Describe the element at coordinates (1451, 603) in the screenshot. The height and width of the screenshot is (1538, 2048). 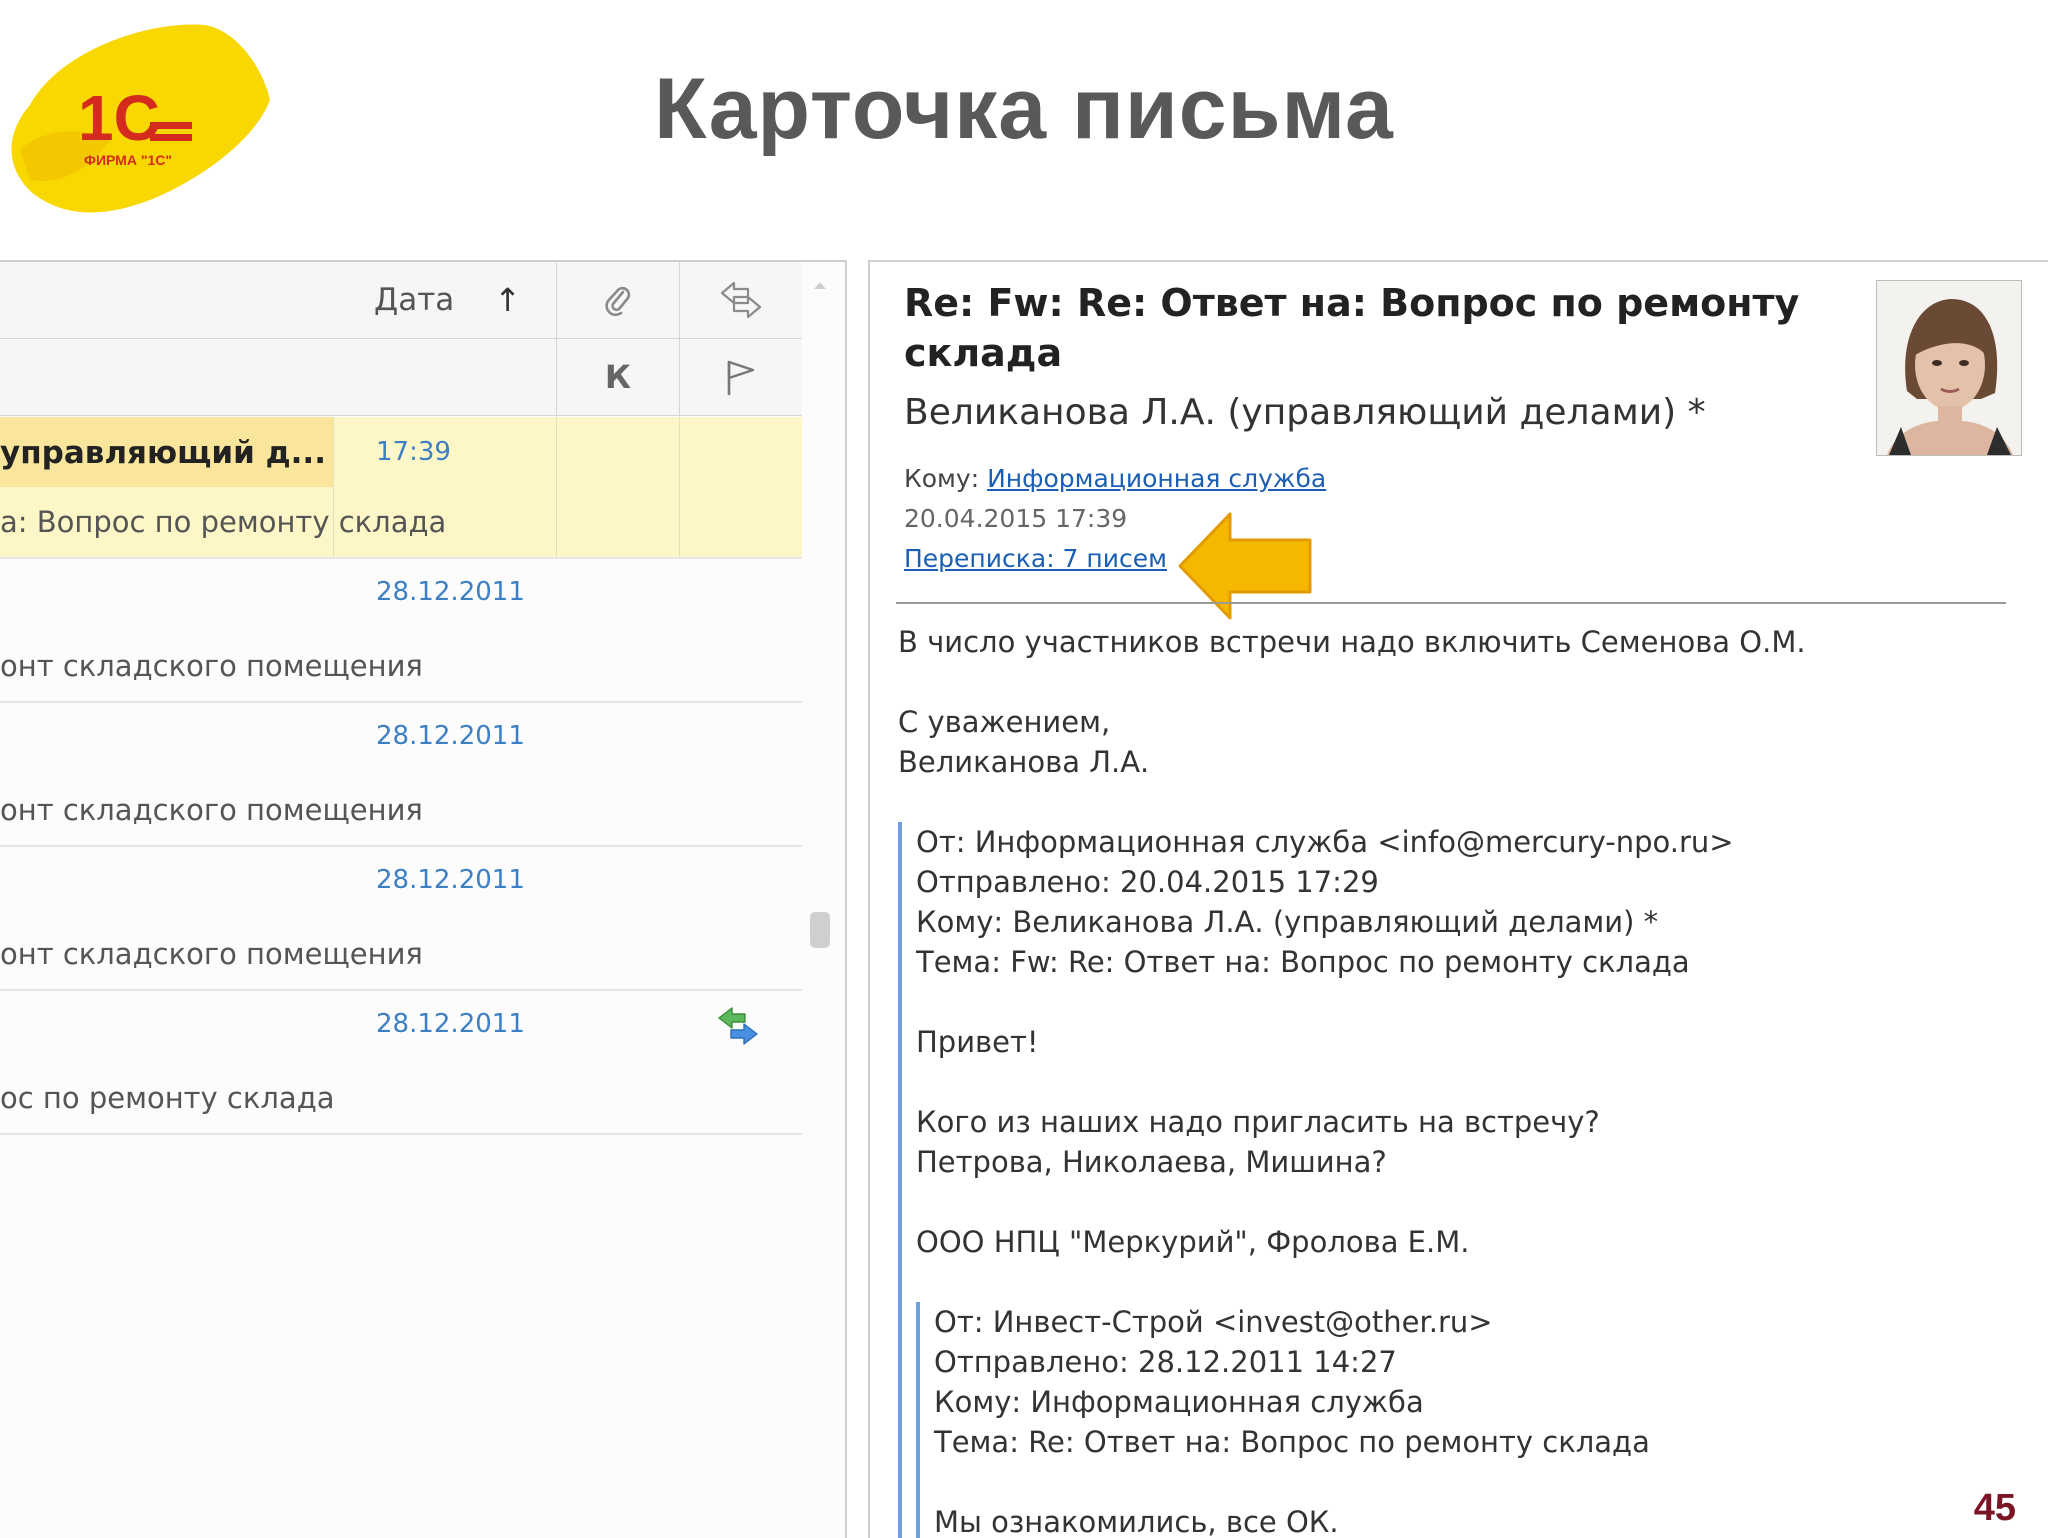
I see `header-separator` at that location.